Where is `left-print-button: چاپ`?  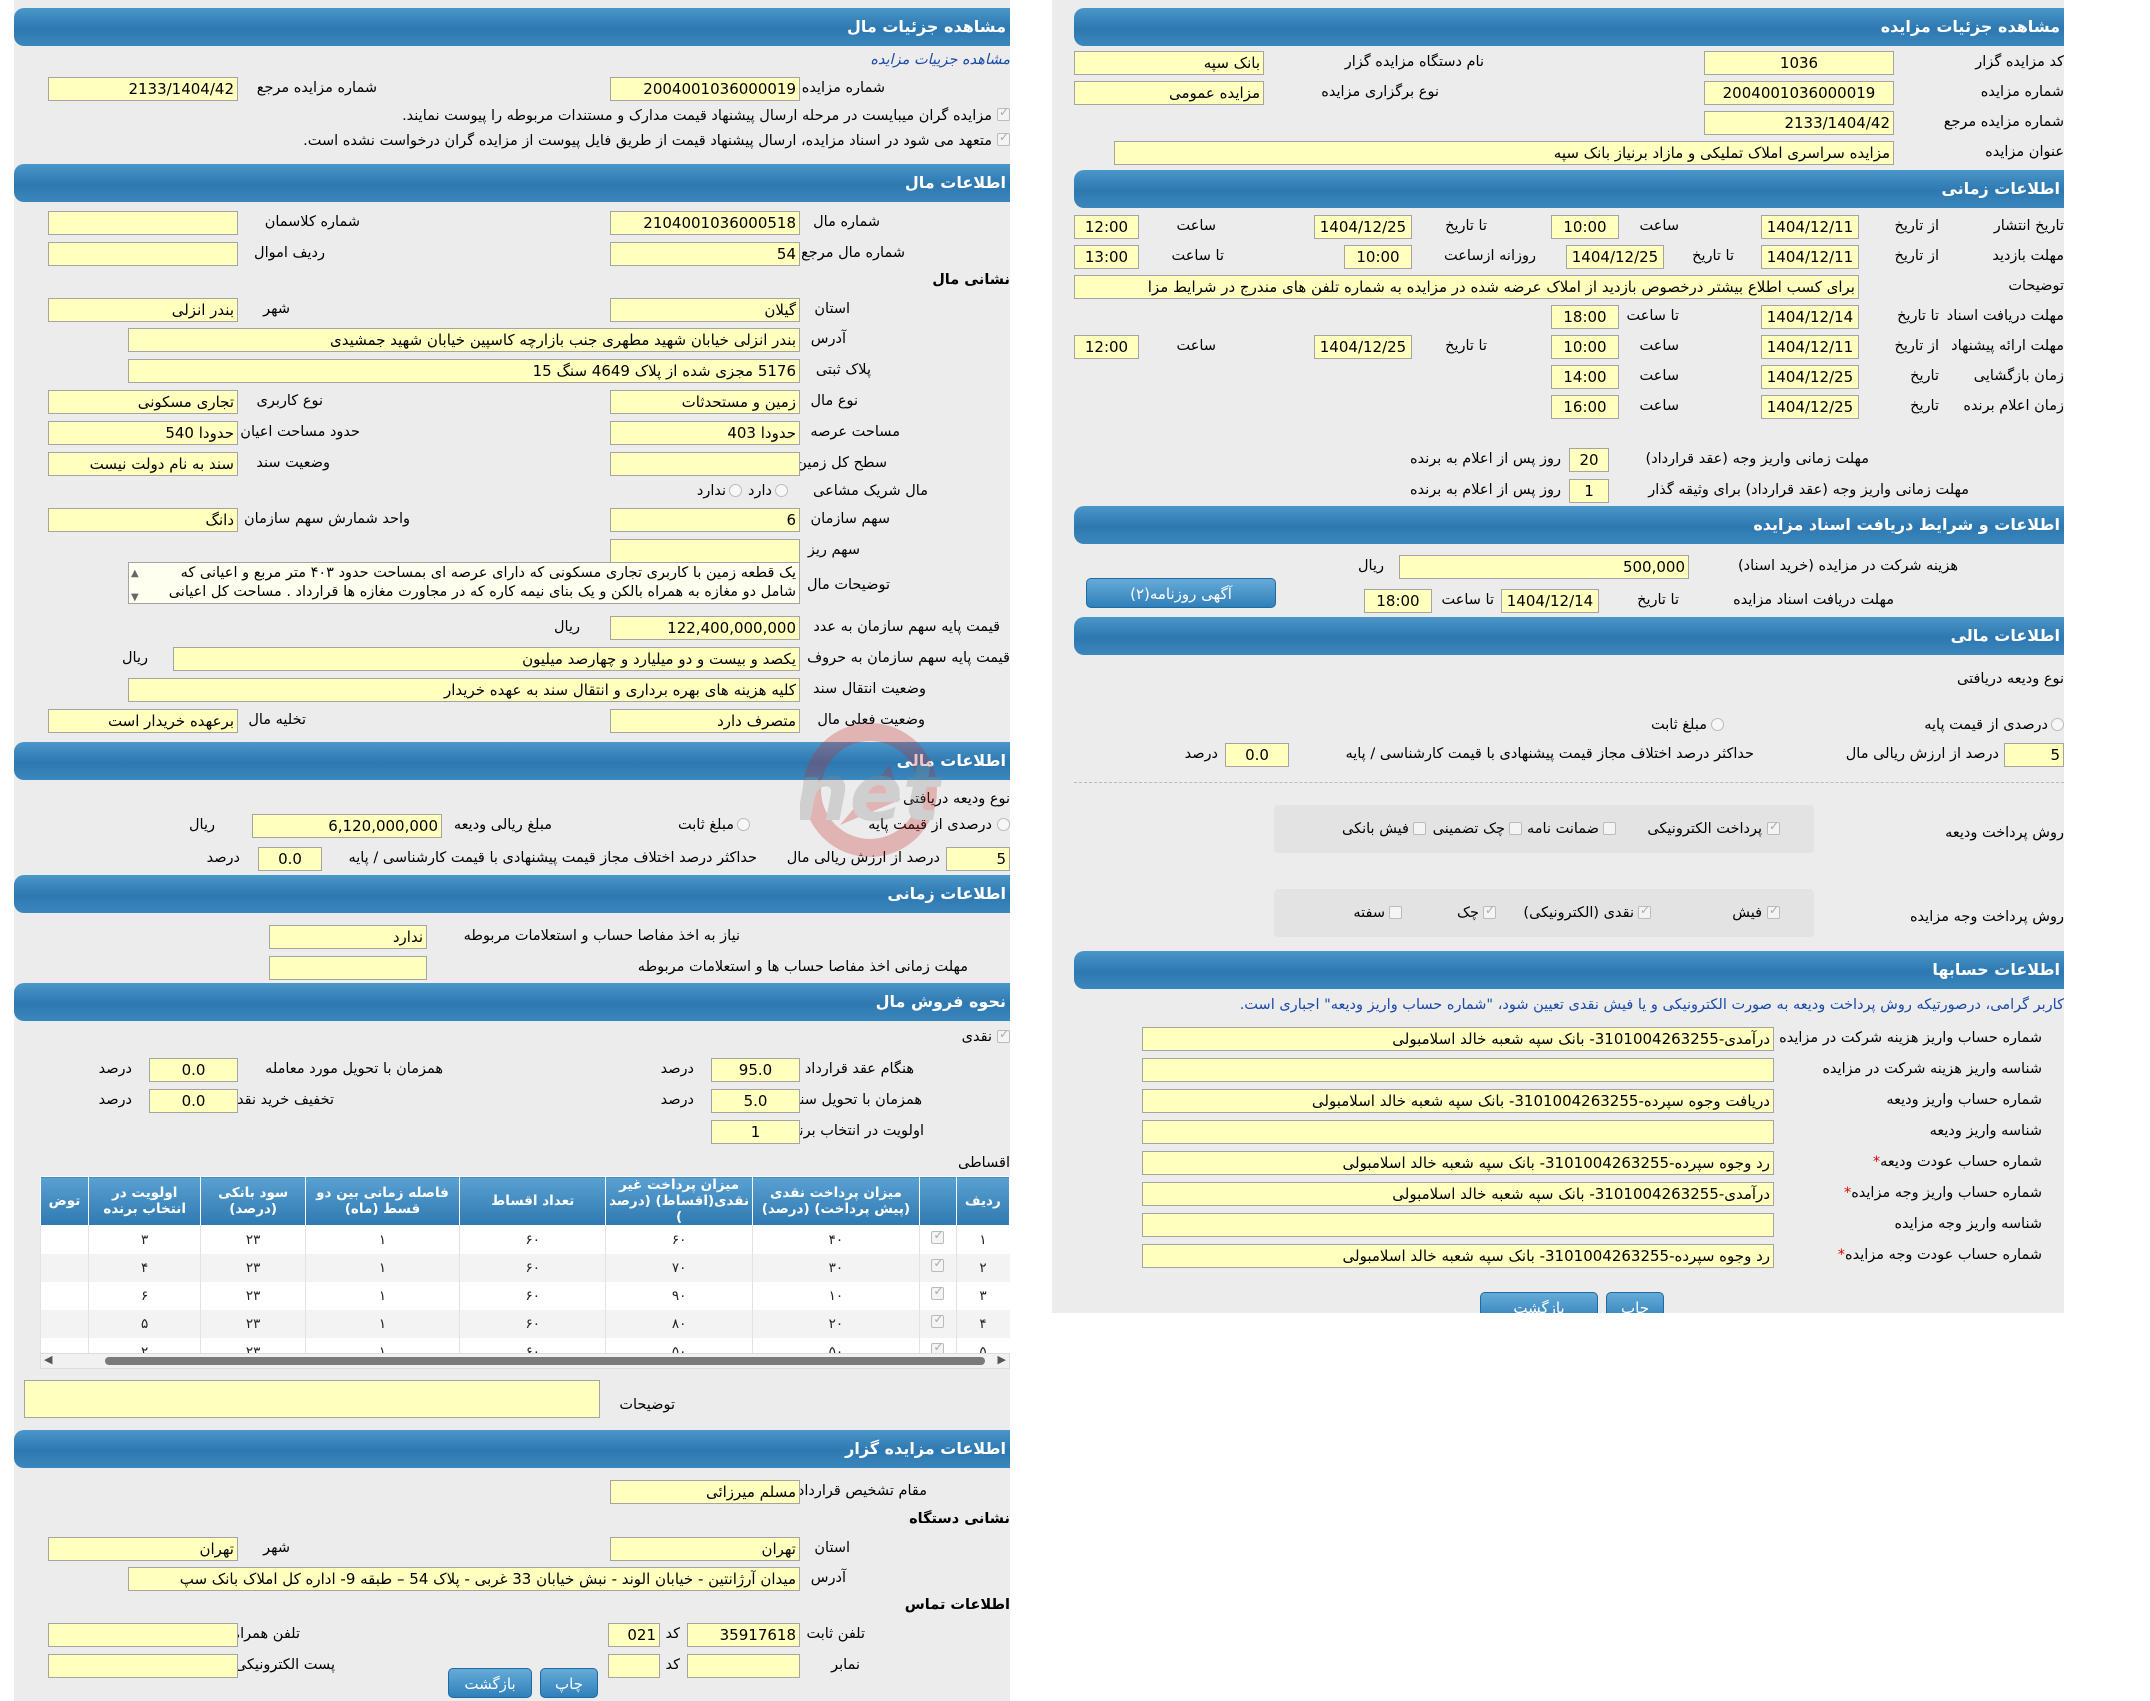 left-print-button: چاپ is located at coordinates (569, 1683).